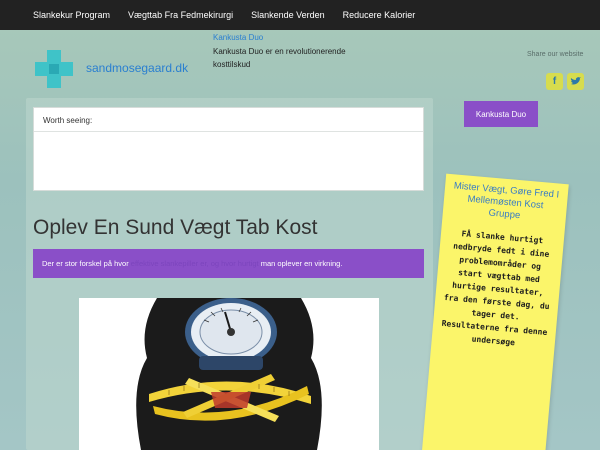 This screenshot has width=600, height=450. What do you see at coordinates (288, 15) in the screenshot?
I see `nav-item-slankende-verden: Slankende Verden` at bounding box center [288, 15].